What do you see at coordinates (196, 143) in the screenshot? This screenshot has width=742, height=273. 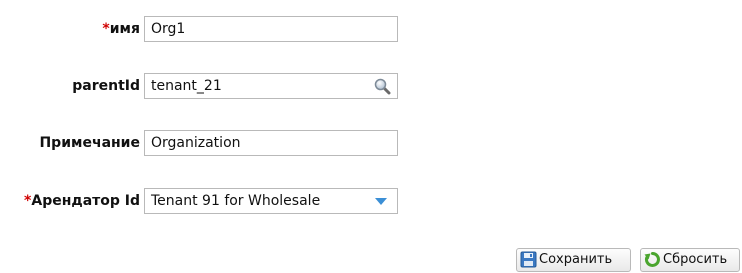 I see `note-input-value: Organization` at bounding box center [196, 143].